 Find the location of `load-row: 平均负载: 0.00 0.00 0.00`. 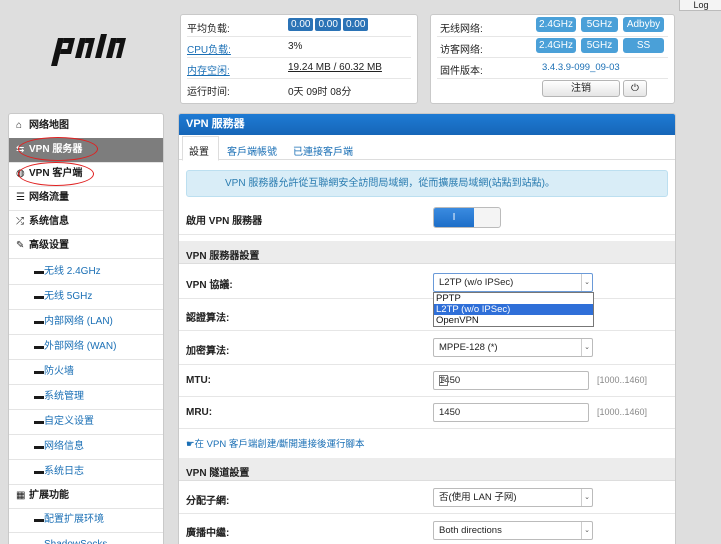

load-row: 平均负载: 0.00 0.00 0.00 is located at coordinates (299, 26).